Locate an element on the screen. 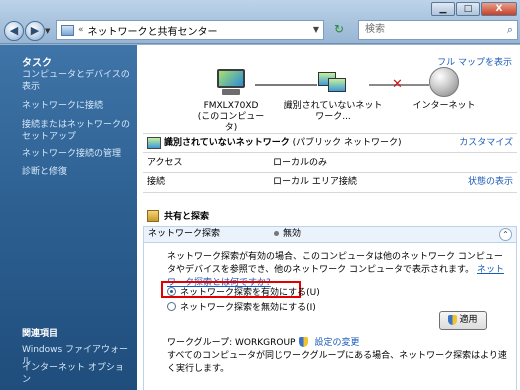 The height and width of the screenshot is (390, 520). address-bar: « ネットワークと共有センター ▼ is located at coordinates (190, 30).